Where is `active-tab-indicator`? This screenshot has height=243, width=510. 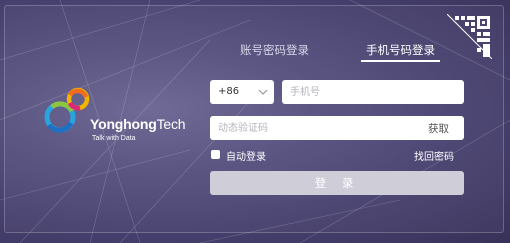
active-tab-indicator is located at coordinates (400, 61).